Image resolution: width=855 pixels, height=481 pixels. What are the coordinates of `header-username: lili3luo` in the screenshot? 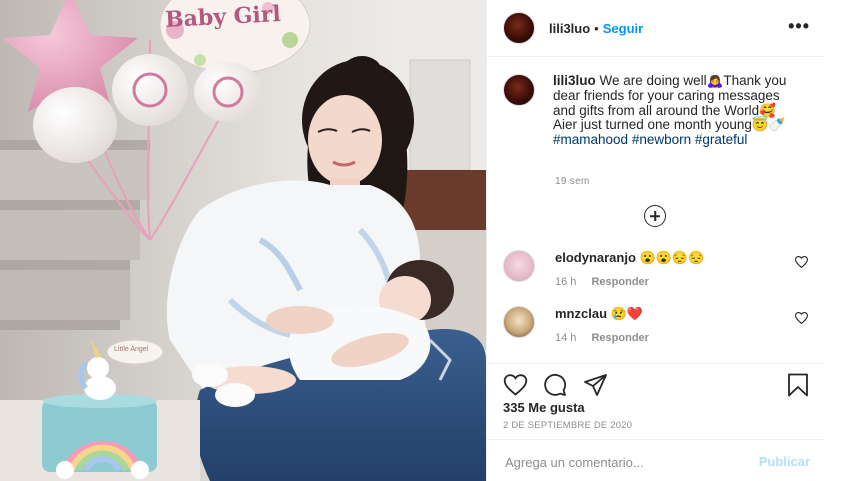 It's located at (569, 28).